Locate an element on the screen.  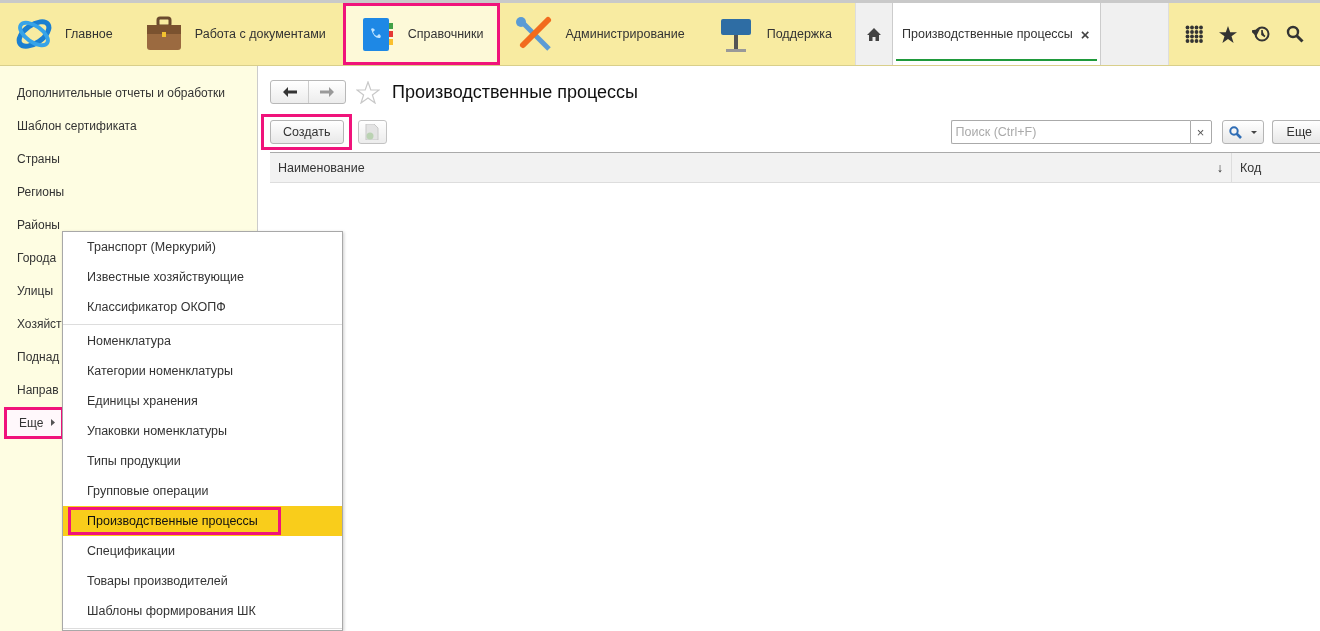
menu-item: Транспорт (Меркурий) is located at coordinates (202, 247).